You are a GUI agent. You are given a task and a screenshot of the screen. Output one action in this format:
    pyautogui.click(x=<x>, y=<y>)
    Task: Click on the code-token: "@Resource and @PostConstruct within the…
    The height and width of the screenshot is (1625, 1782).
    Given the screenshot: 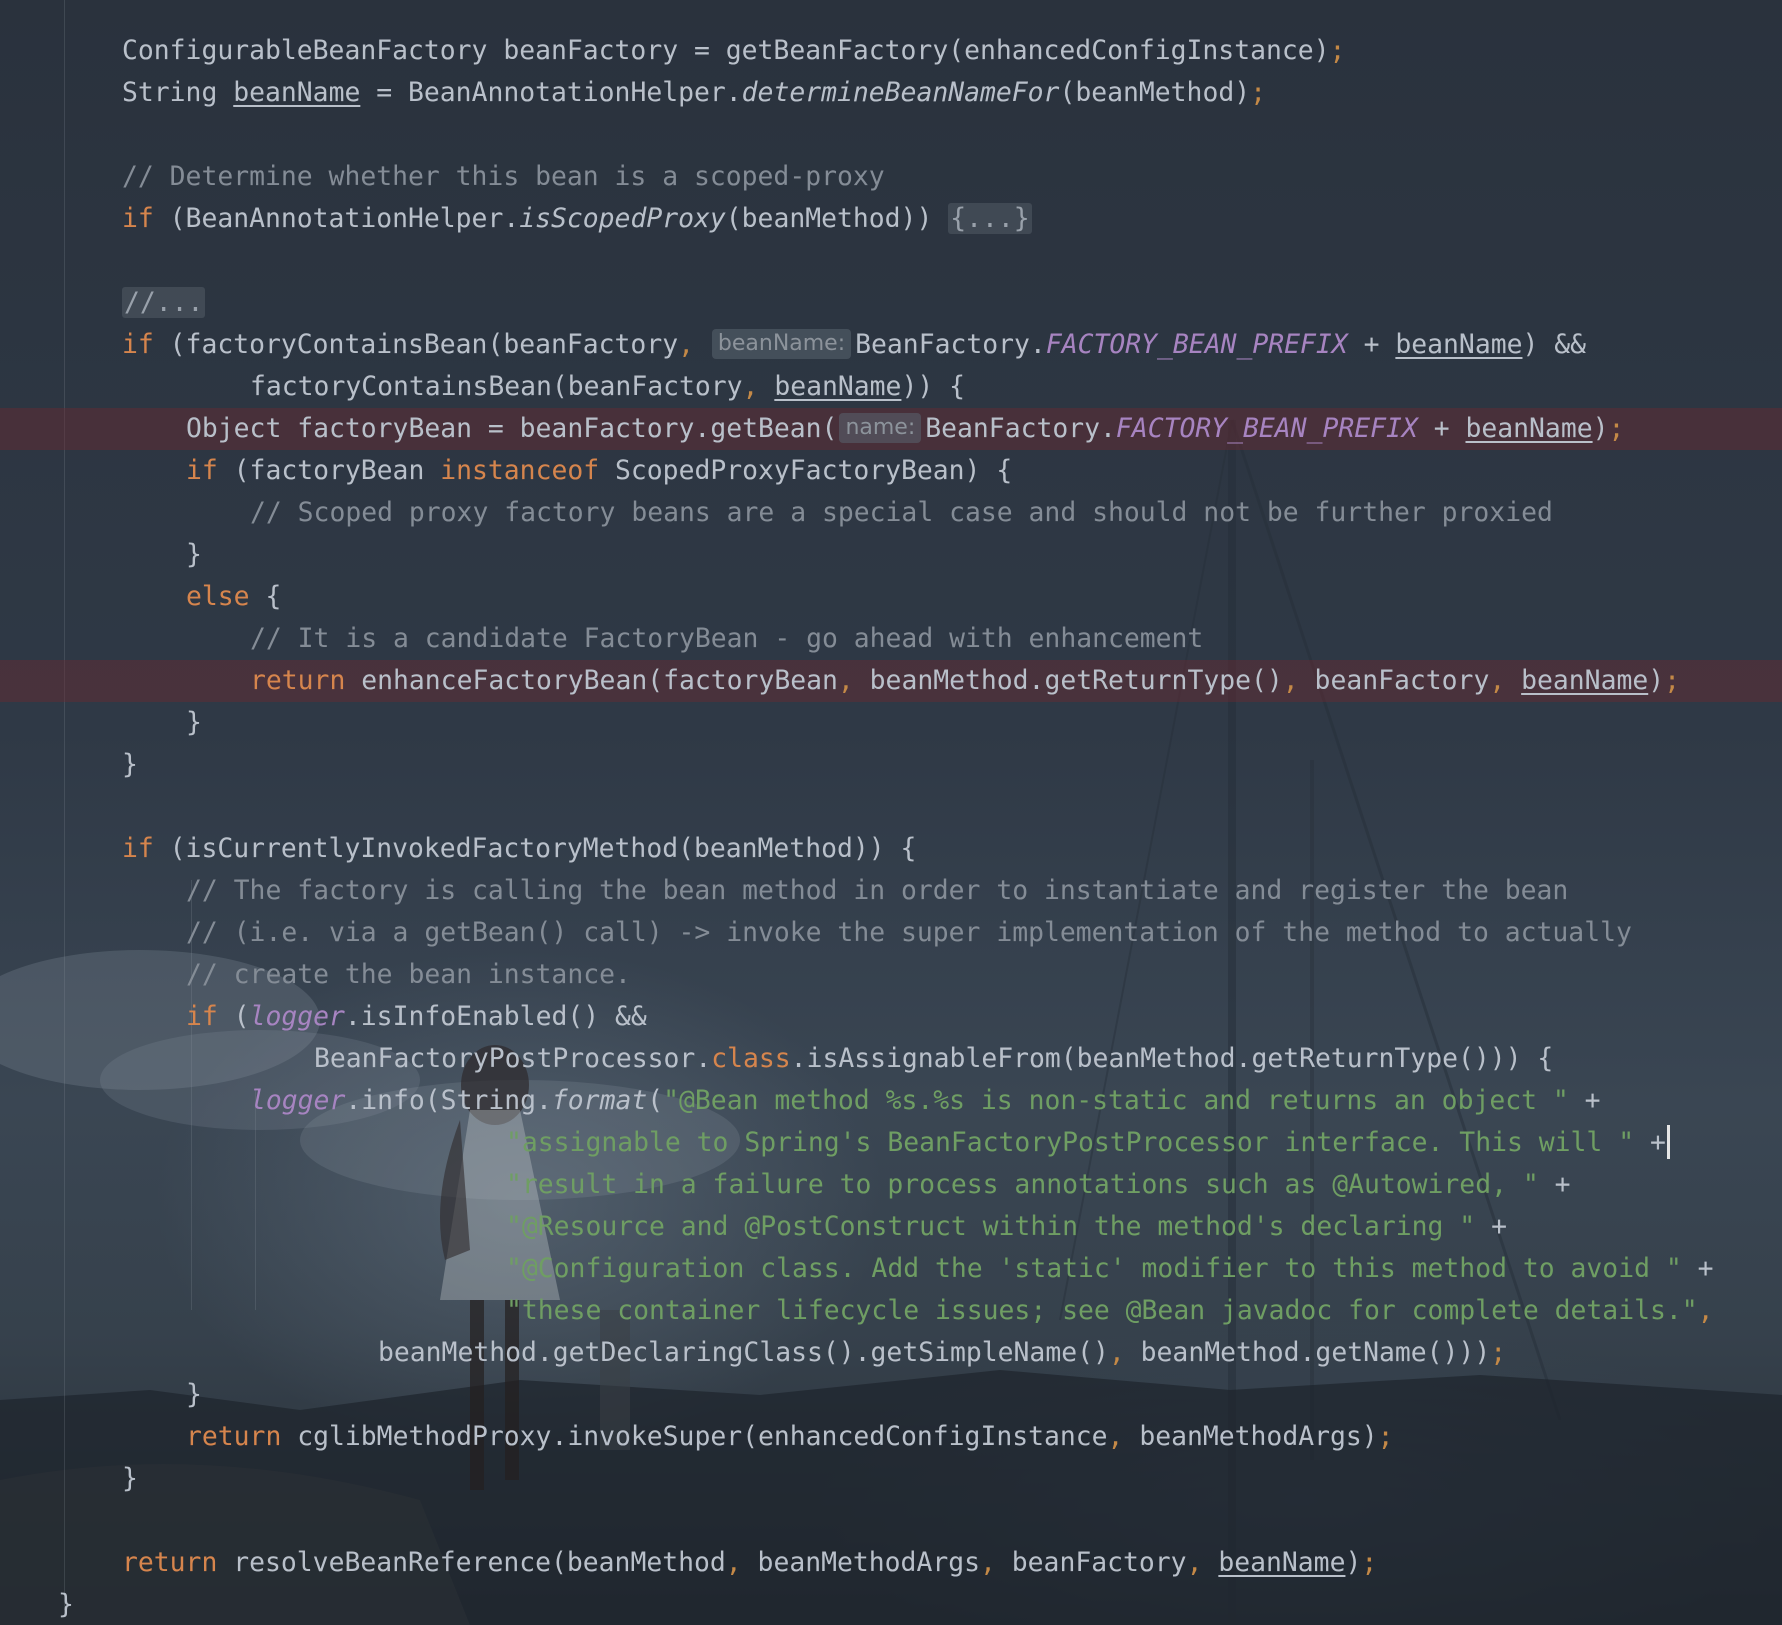 What is the action you would take?
    pyautogui.click(x=991, y=1226)
    